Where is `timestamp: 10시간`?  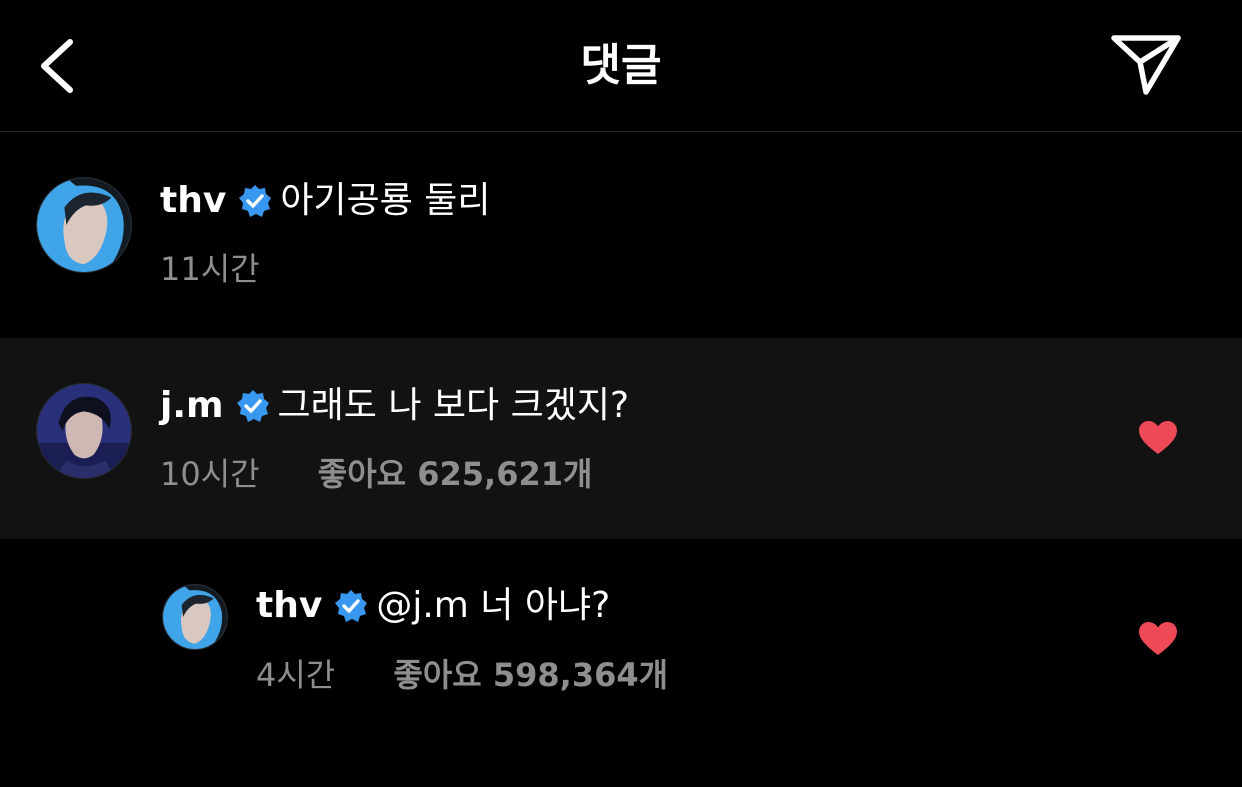 timestamp: 10시간 is located at coordinates (210, 474).